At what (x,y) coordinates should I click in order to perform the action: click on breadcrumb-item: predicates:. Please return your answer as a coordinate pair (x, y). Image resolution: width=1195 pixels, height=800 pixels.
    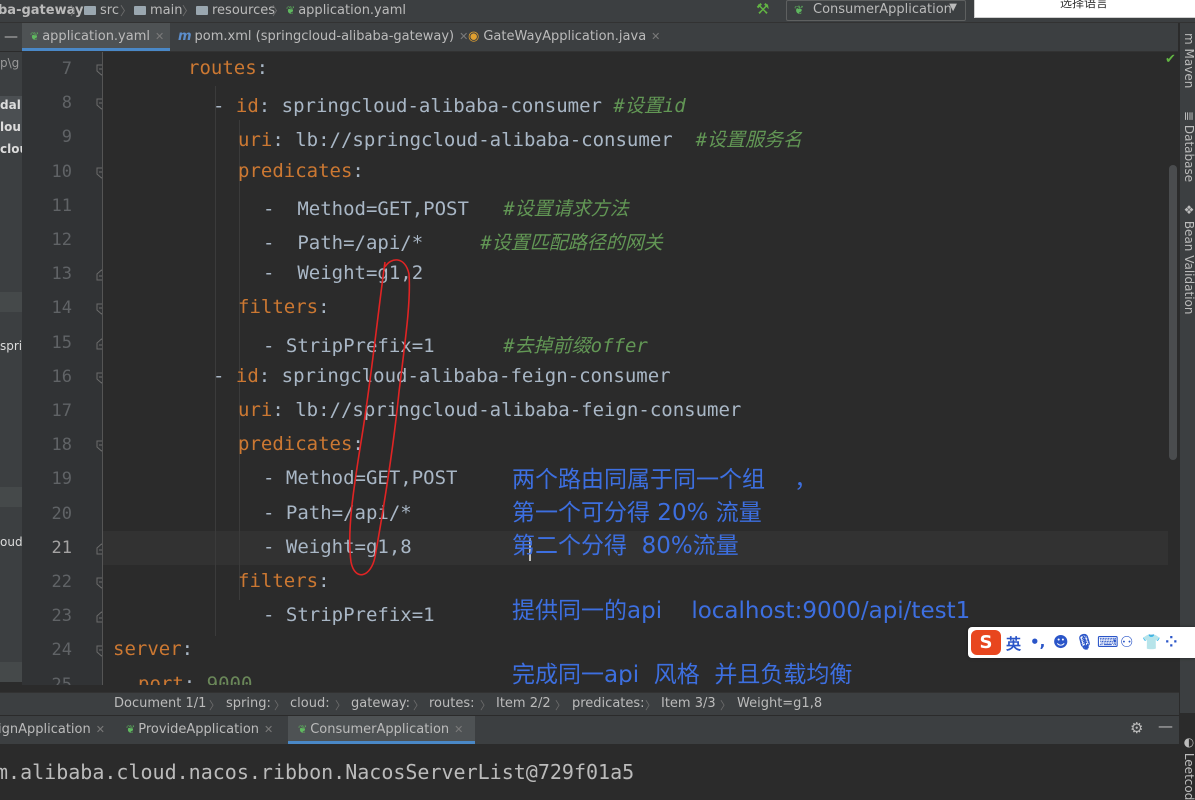
    Looking at the image, I should click on (608, 703).